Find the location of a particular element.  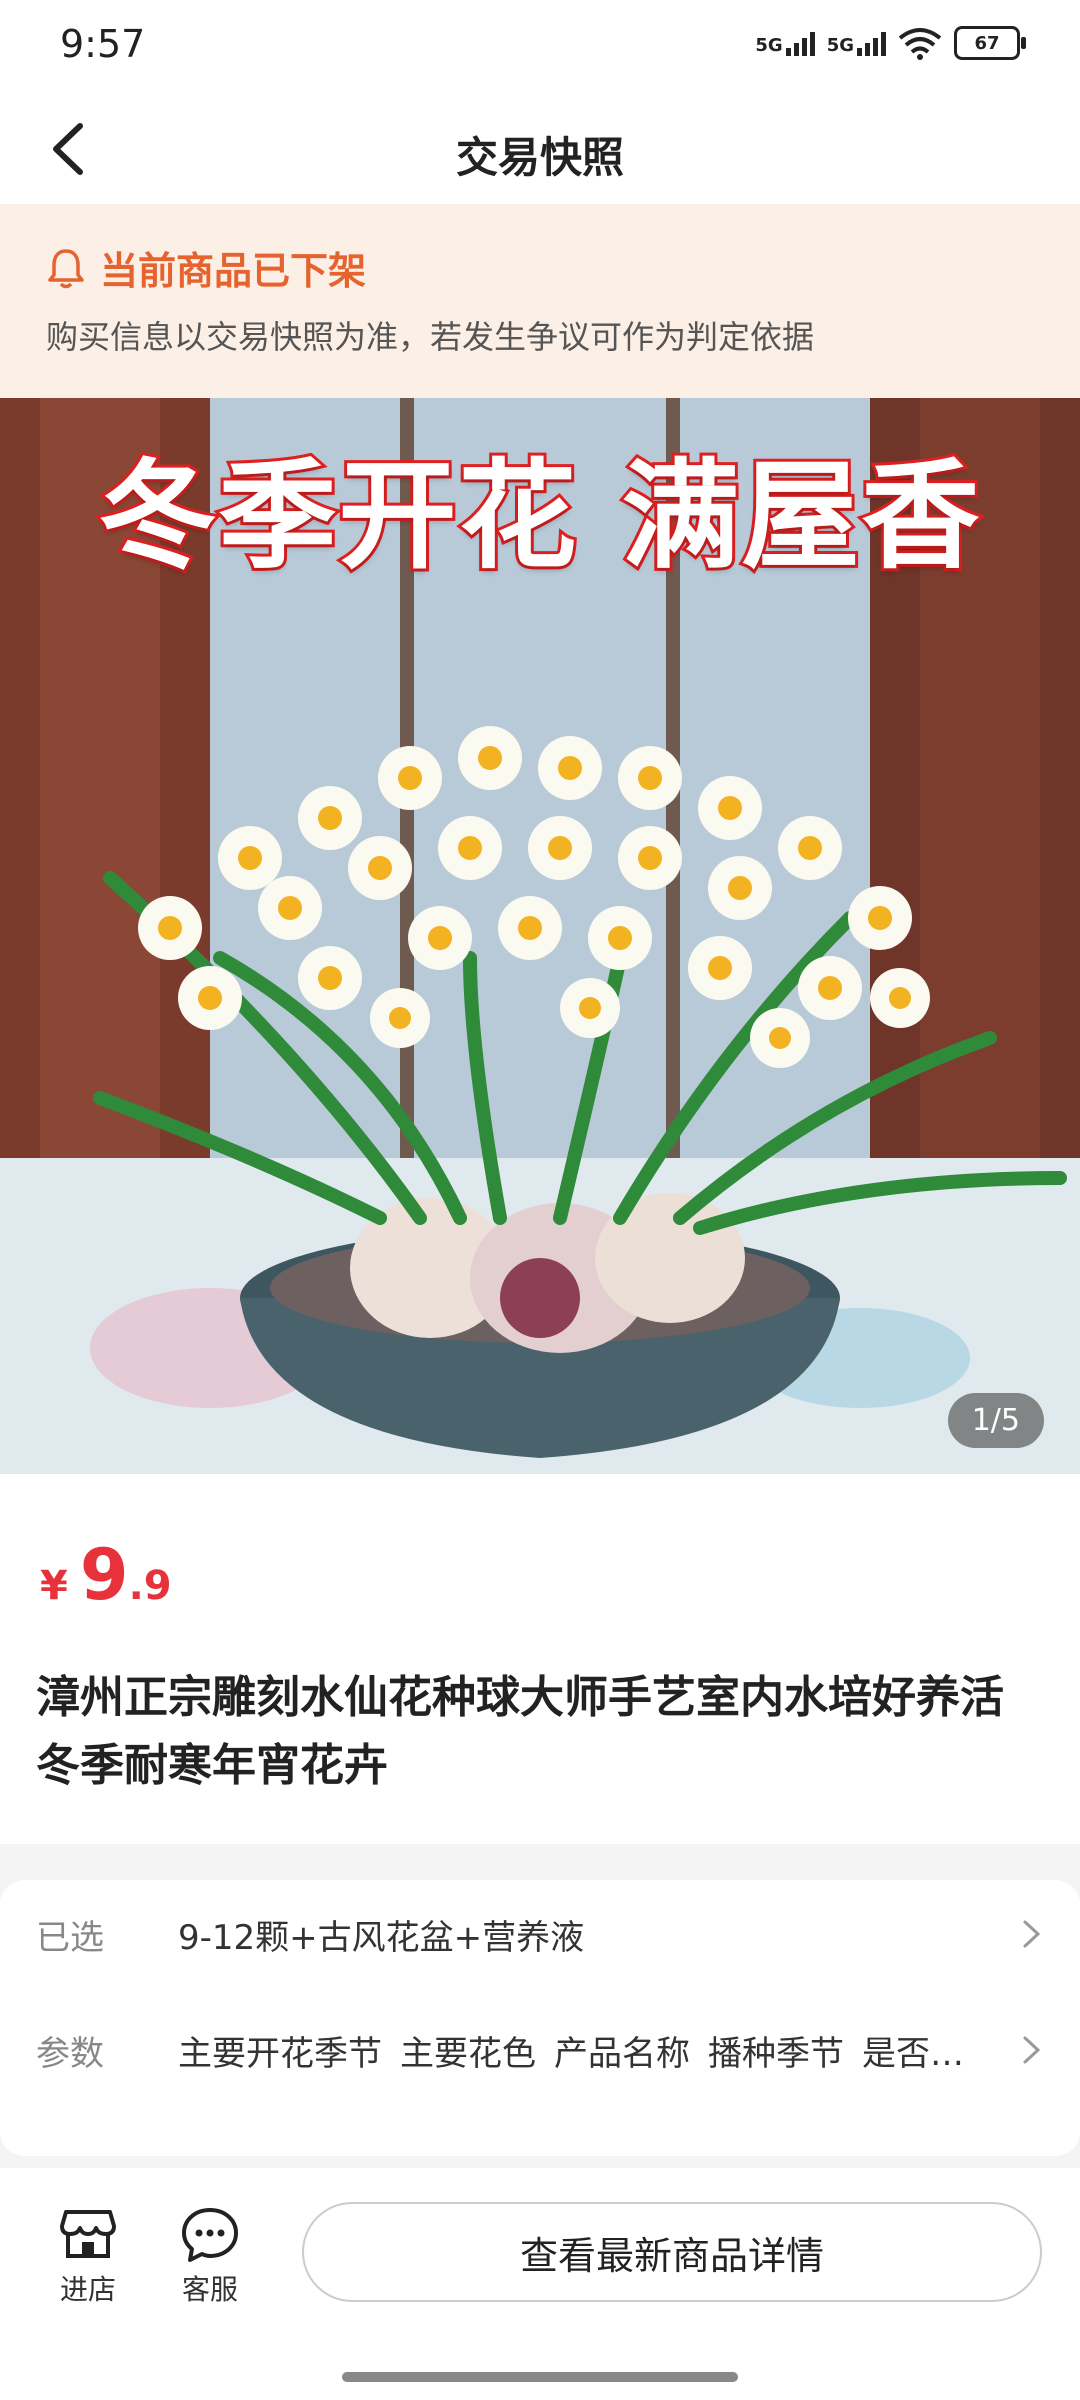

status-time: 9:57 is located at coordinates (103, 44).